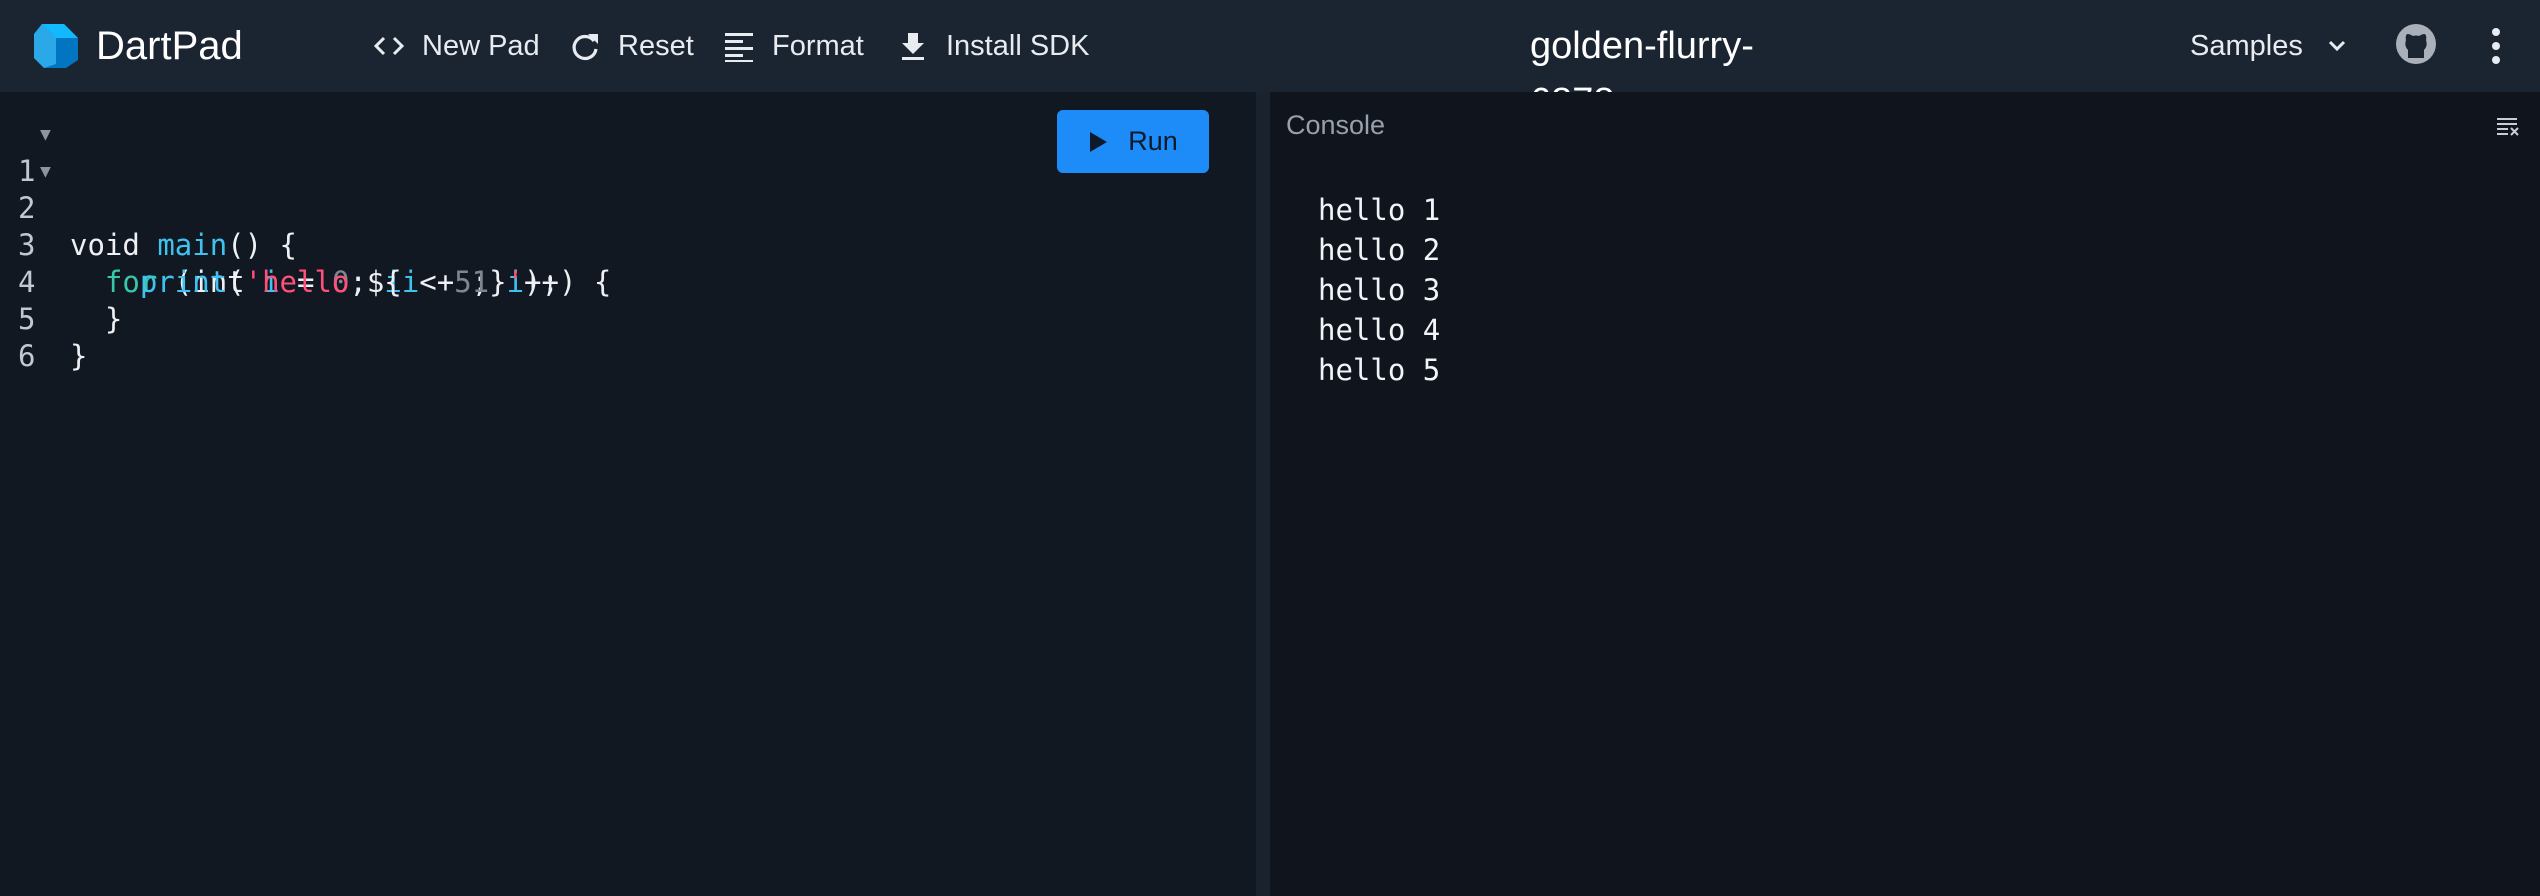 This screenshot has height=896, width=2540. Describe the element at coordinates (1153, 141) in the screenshot. I see `run-label: Run` at that location.